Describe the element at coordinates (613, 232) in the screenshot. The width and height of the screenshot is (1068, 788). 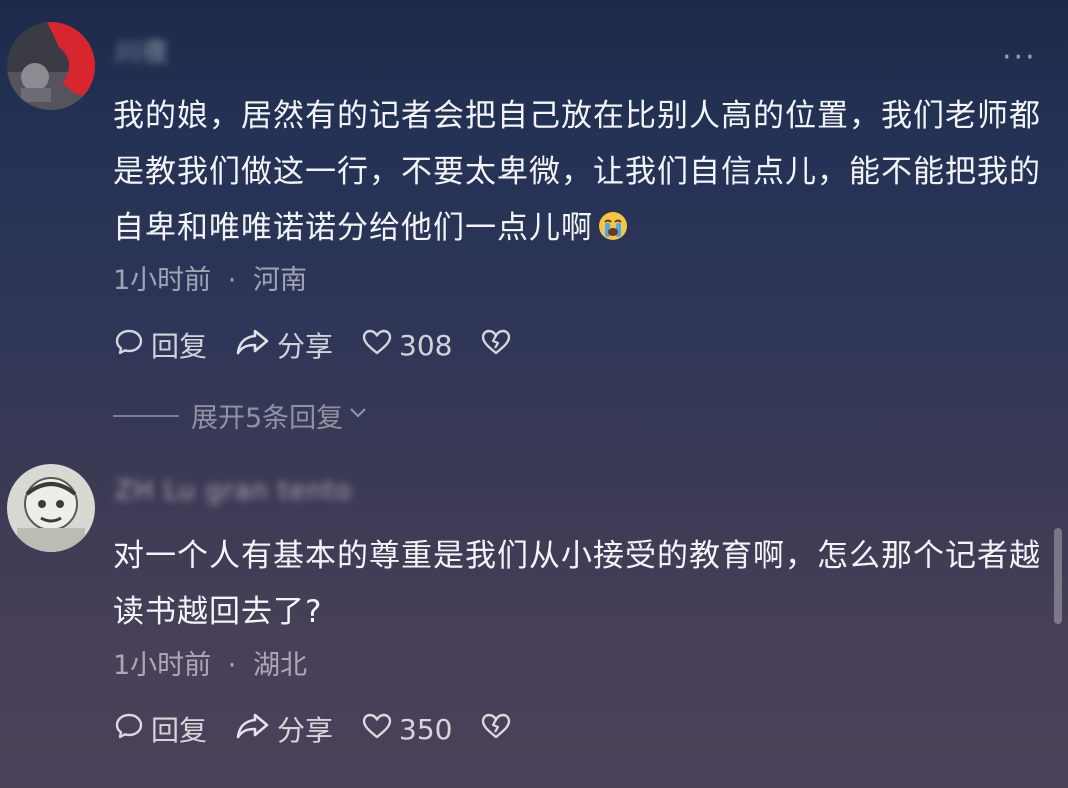
I see `loudly-crying-face-icon` at that location.